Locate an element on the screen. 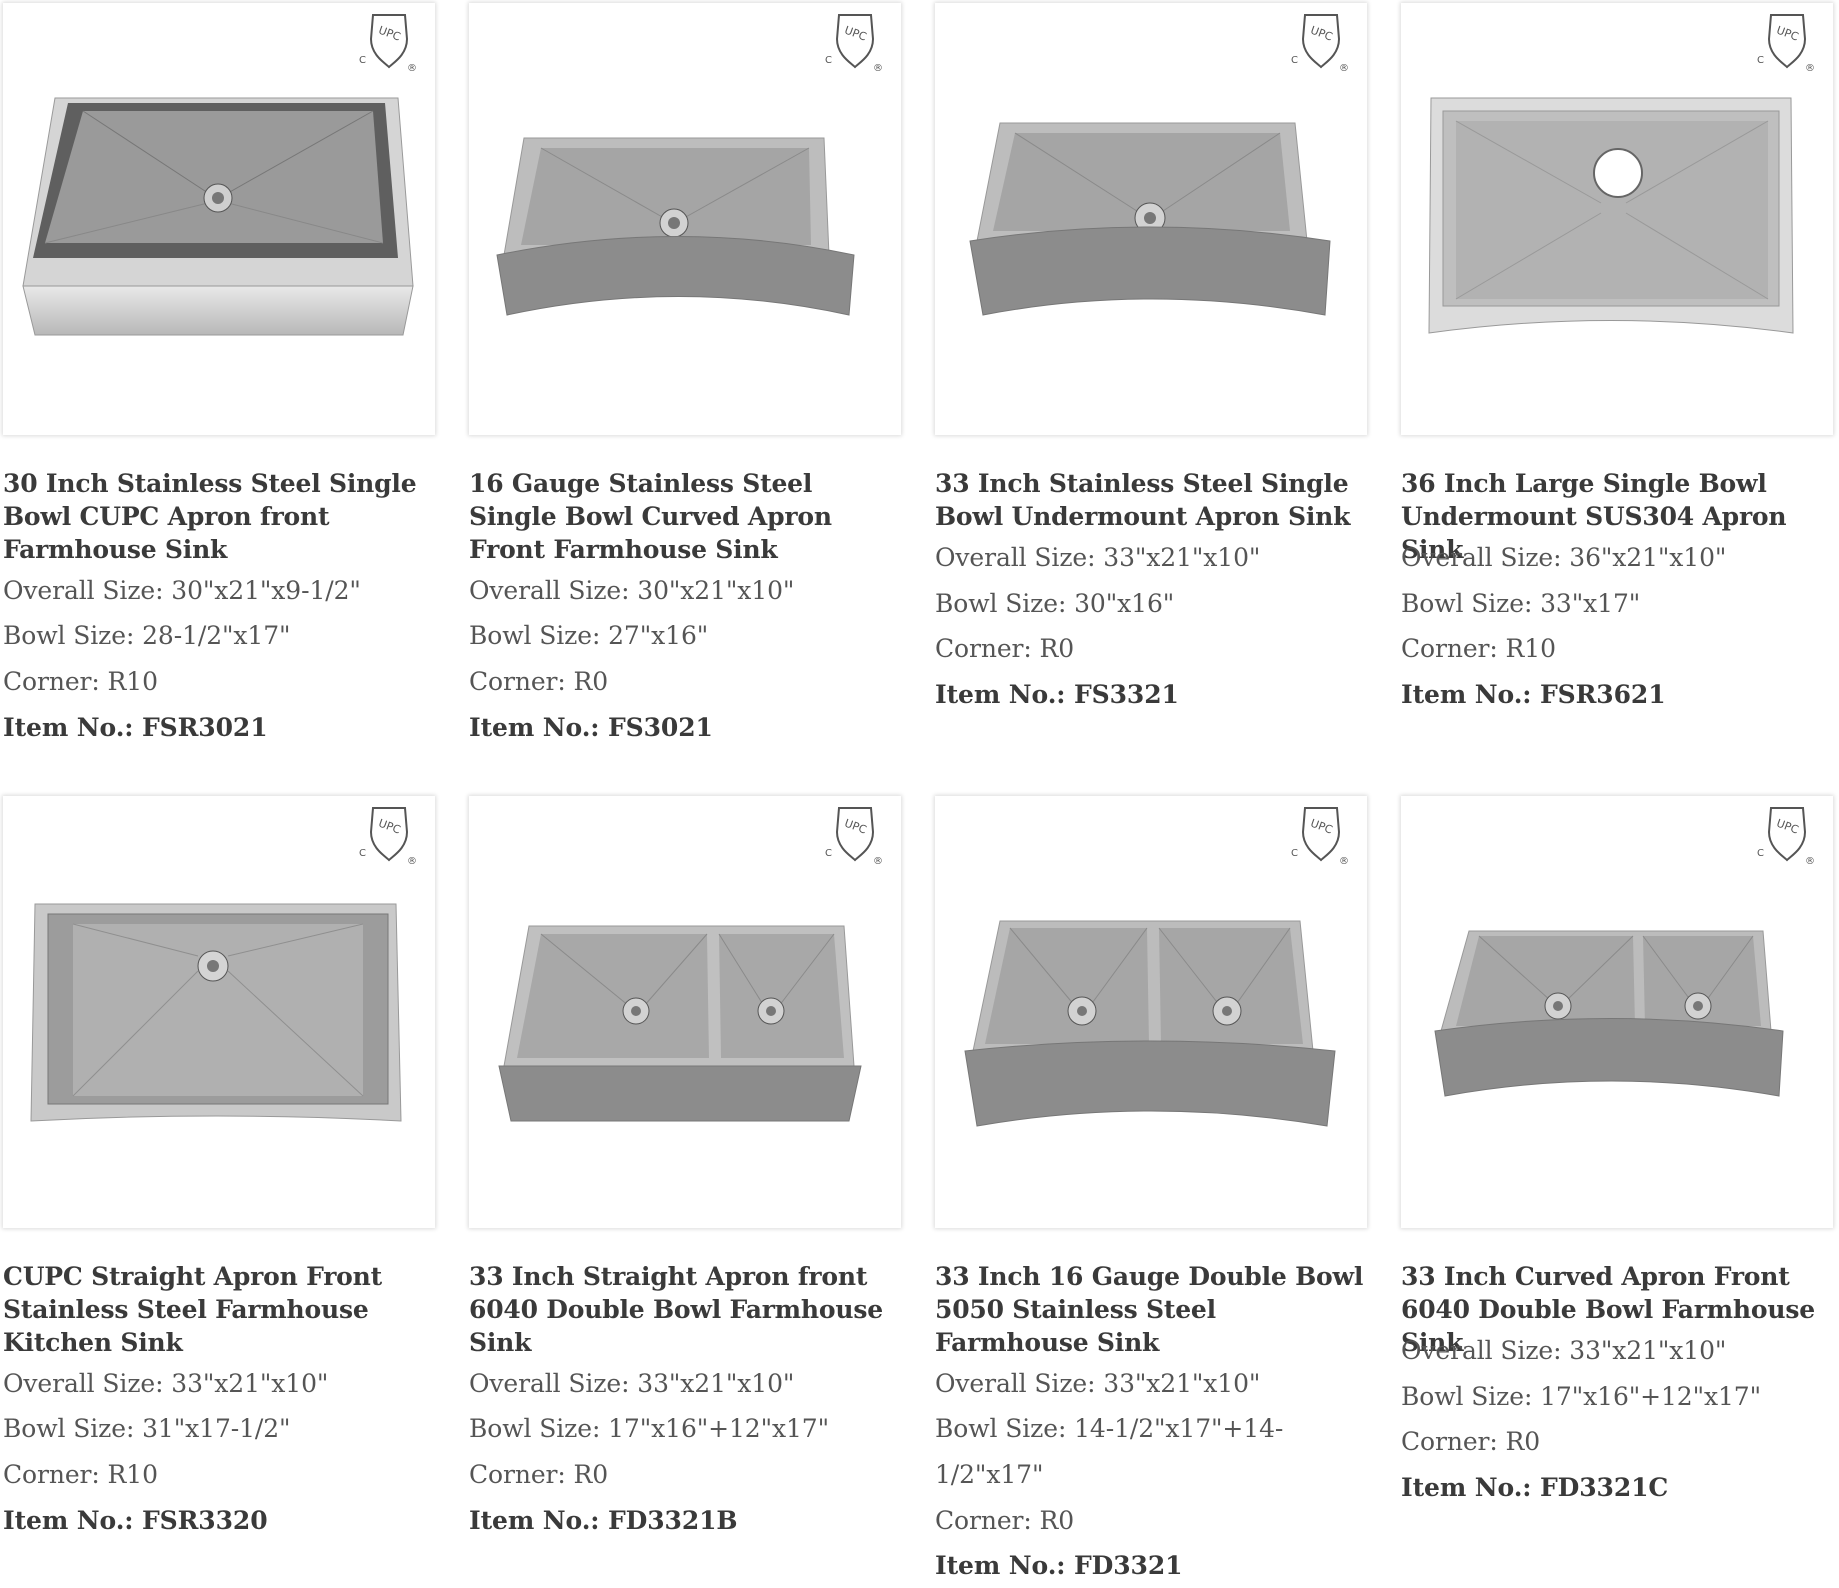  bowl-size-continued: 1/2"x17" is located at coordinates (989, 1474).